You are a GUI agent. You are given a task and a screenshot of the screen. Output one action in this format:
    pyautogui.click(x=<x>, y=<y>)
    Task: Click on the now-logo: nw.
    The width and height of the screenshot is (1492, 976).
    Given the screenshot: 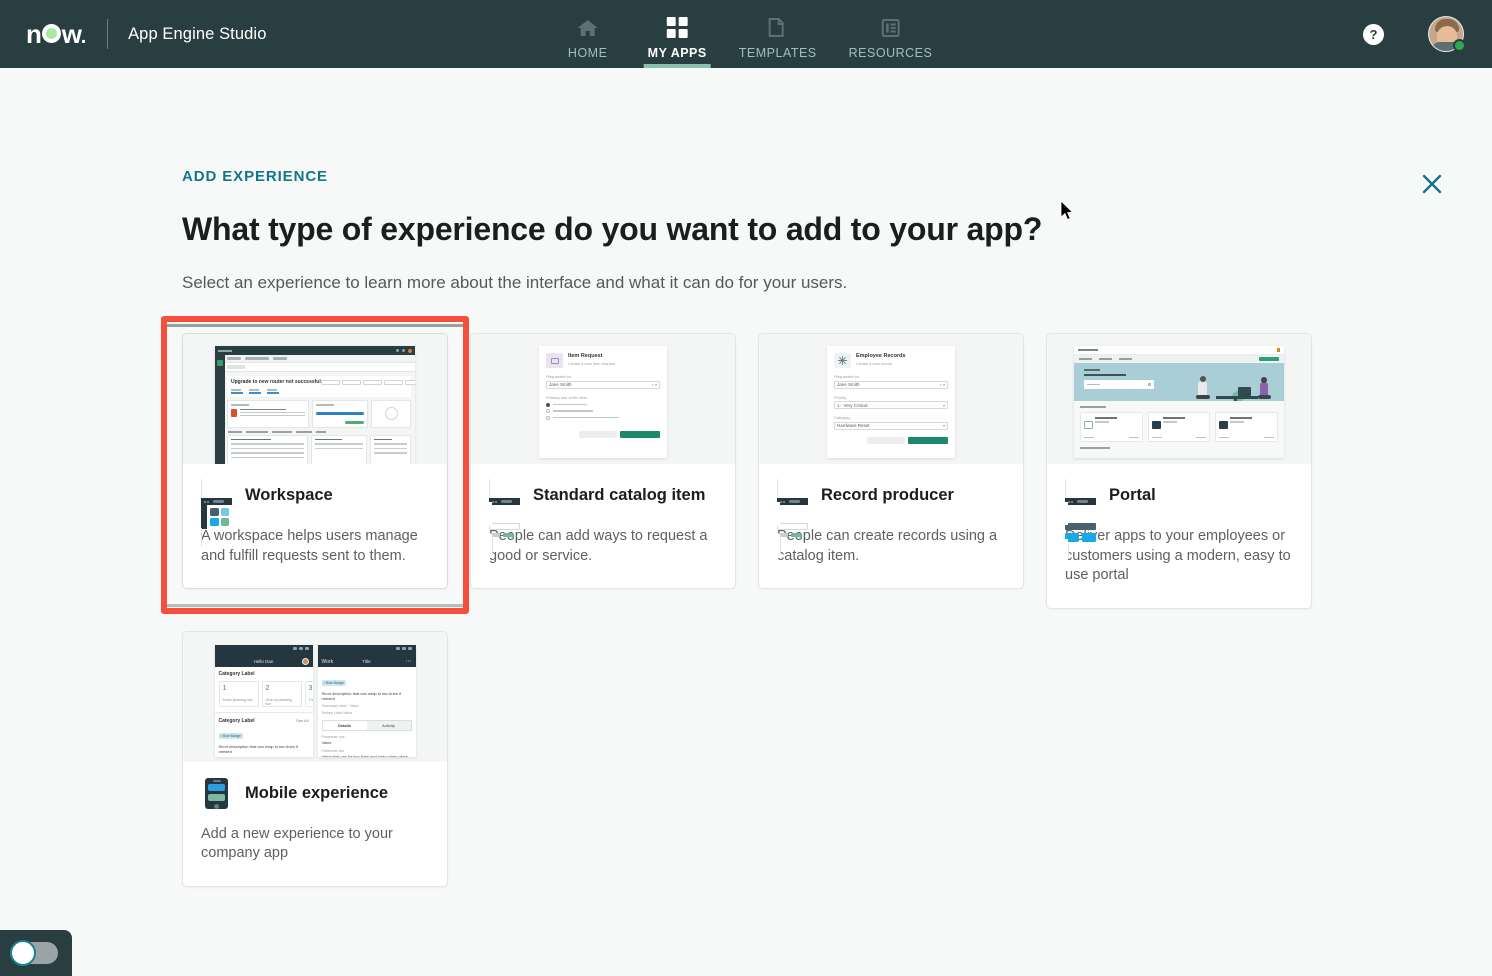 What is the action you would take?
    pyautogui.click(x=56, y=34)
    